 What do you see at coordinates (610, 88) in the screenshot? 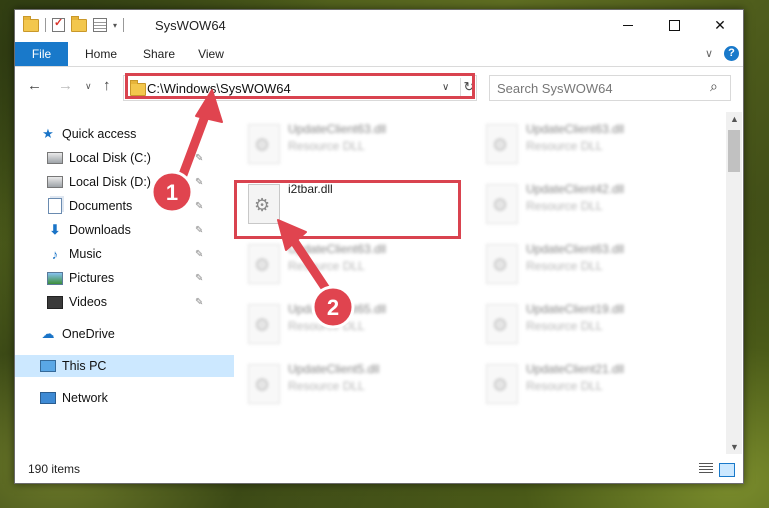
I see `search-input: Search SysWOW64 ⌕` at bounding box center [610, 88].